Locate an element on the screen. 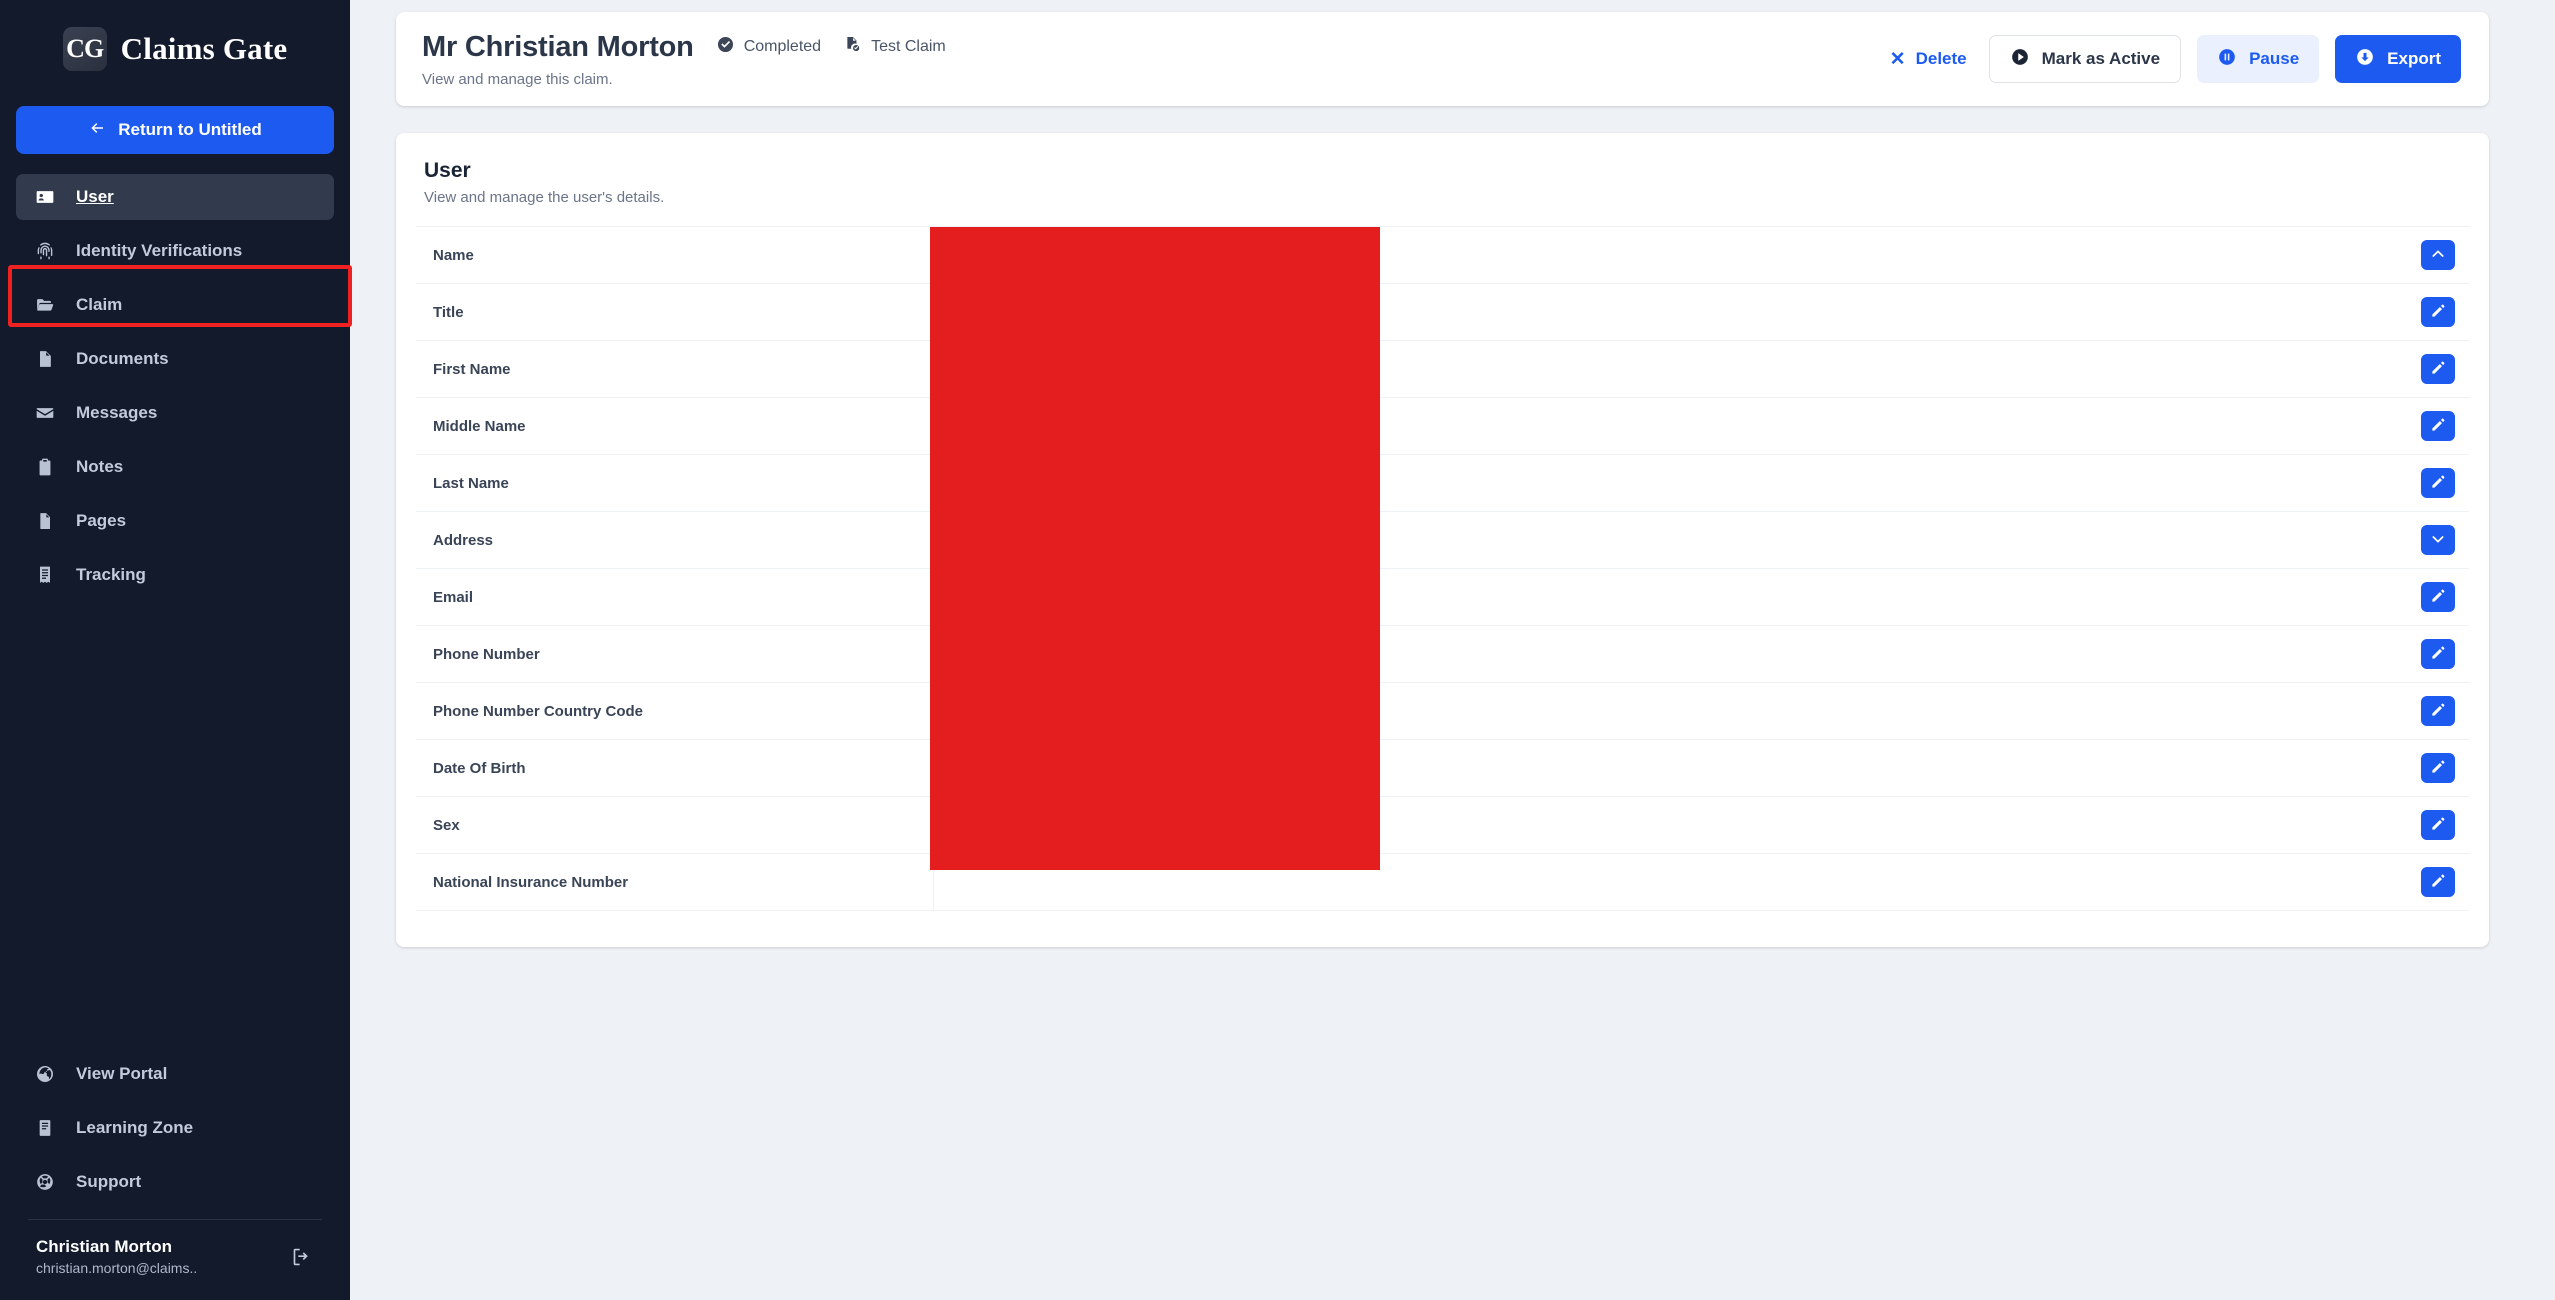 This screenshot has height=1300, width=2555. table-row: National Insurance Number is located at coordinates (1442, 882).